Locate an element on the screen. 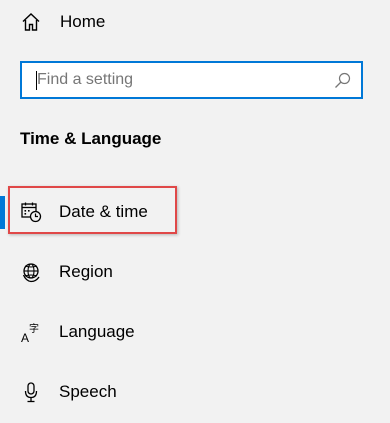 The height and width of the screenshot is (423, 390). nav-item-label: Region is located at coordinates (86, 271).